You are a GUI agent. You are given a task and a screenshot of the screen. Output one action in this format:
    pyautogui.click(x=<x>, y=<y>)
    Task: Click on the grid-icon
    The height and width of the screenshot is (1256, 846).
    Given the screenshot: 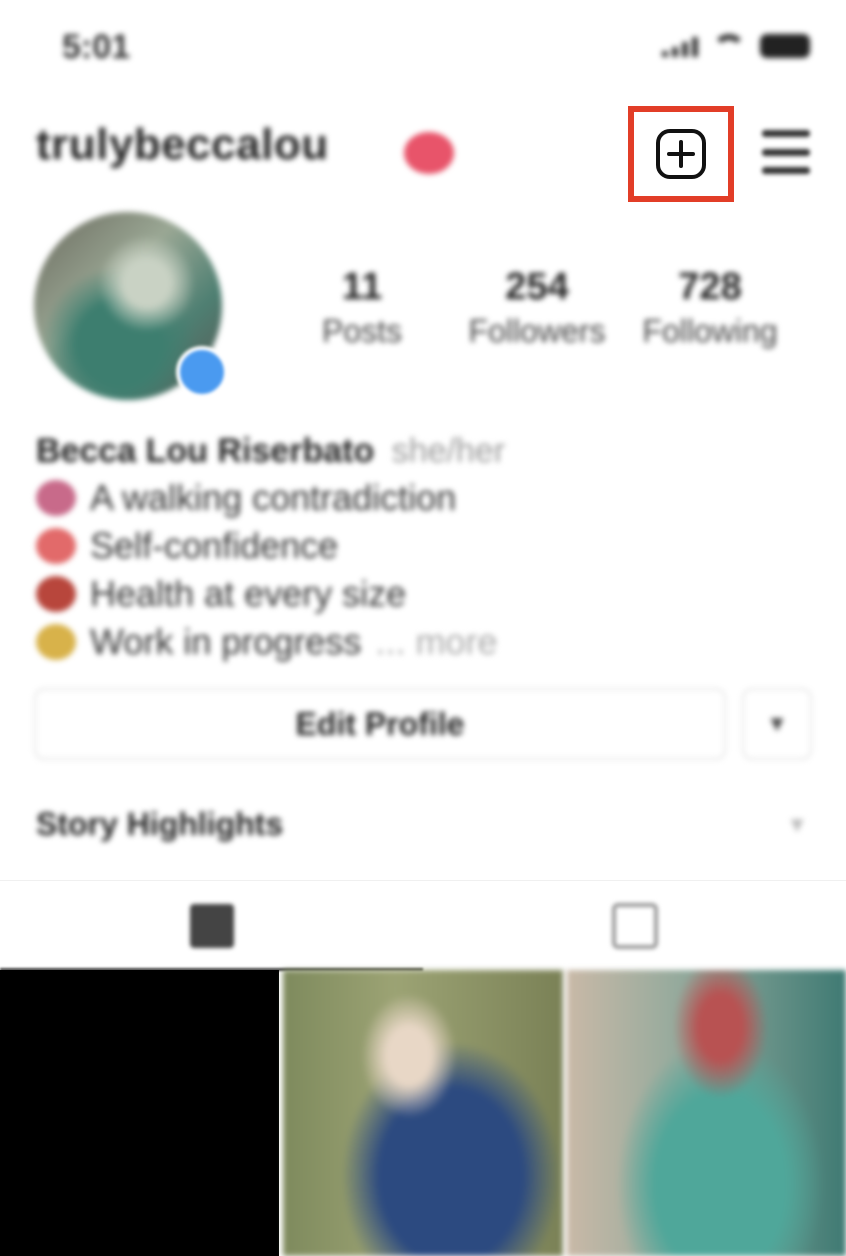 What is the action you would take?
    pyautogui.click(x=211, y=926)
    